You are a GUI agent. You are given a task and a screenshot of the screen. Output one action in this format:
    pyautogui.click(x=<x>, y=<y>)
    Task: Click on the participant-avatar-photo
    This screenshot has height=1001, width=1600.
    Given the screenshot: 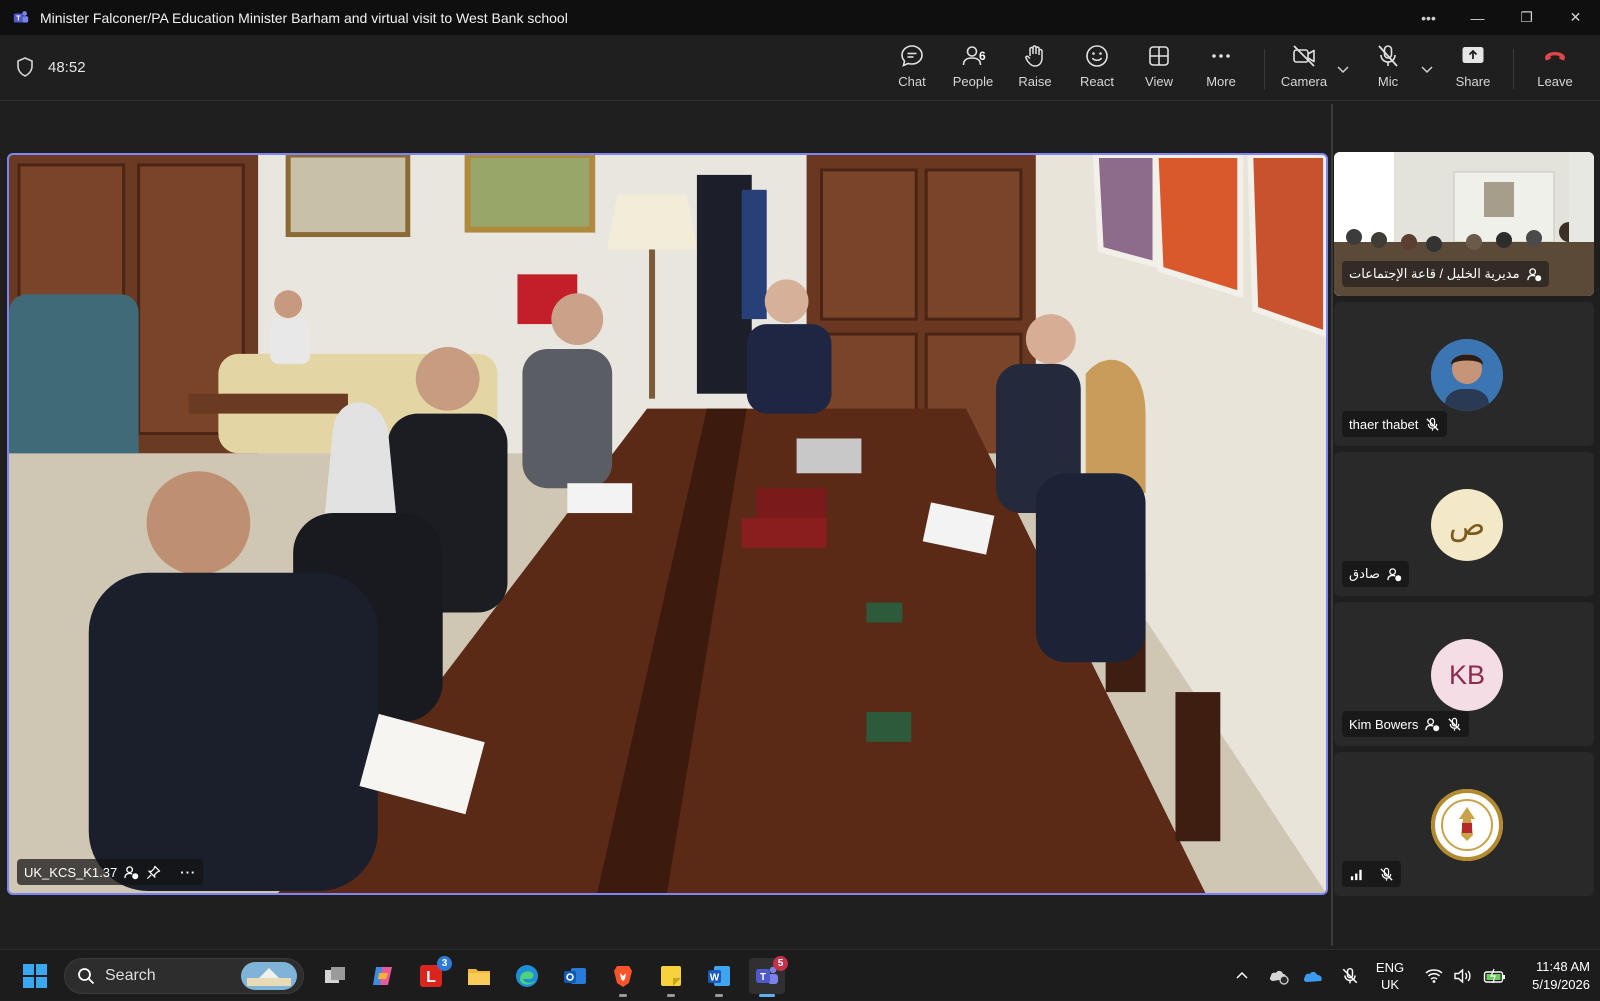 What is the action you would take?
    pyautogui.click(x=1467, y=375)
    